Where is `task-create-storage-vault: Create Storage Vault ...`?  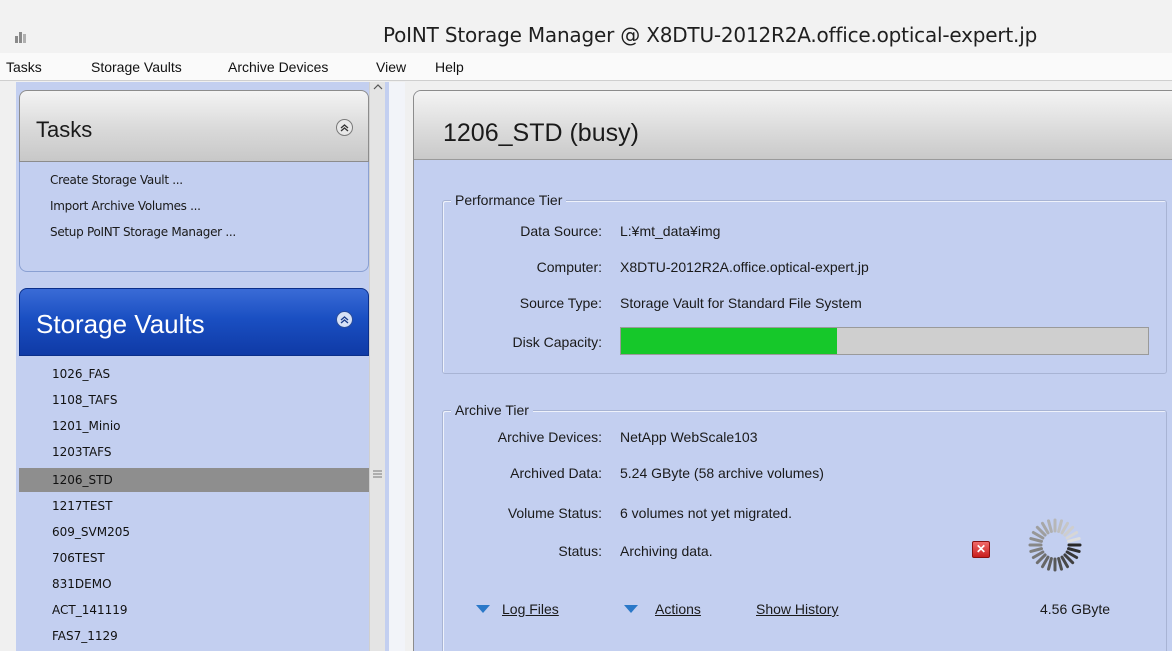 task-create-storage-vault: Create Storage Vault ... is located at coordinates (116, 180).